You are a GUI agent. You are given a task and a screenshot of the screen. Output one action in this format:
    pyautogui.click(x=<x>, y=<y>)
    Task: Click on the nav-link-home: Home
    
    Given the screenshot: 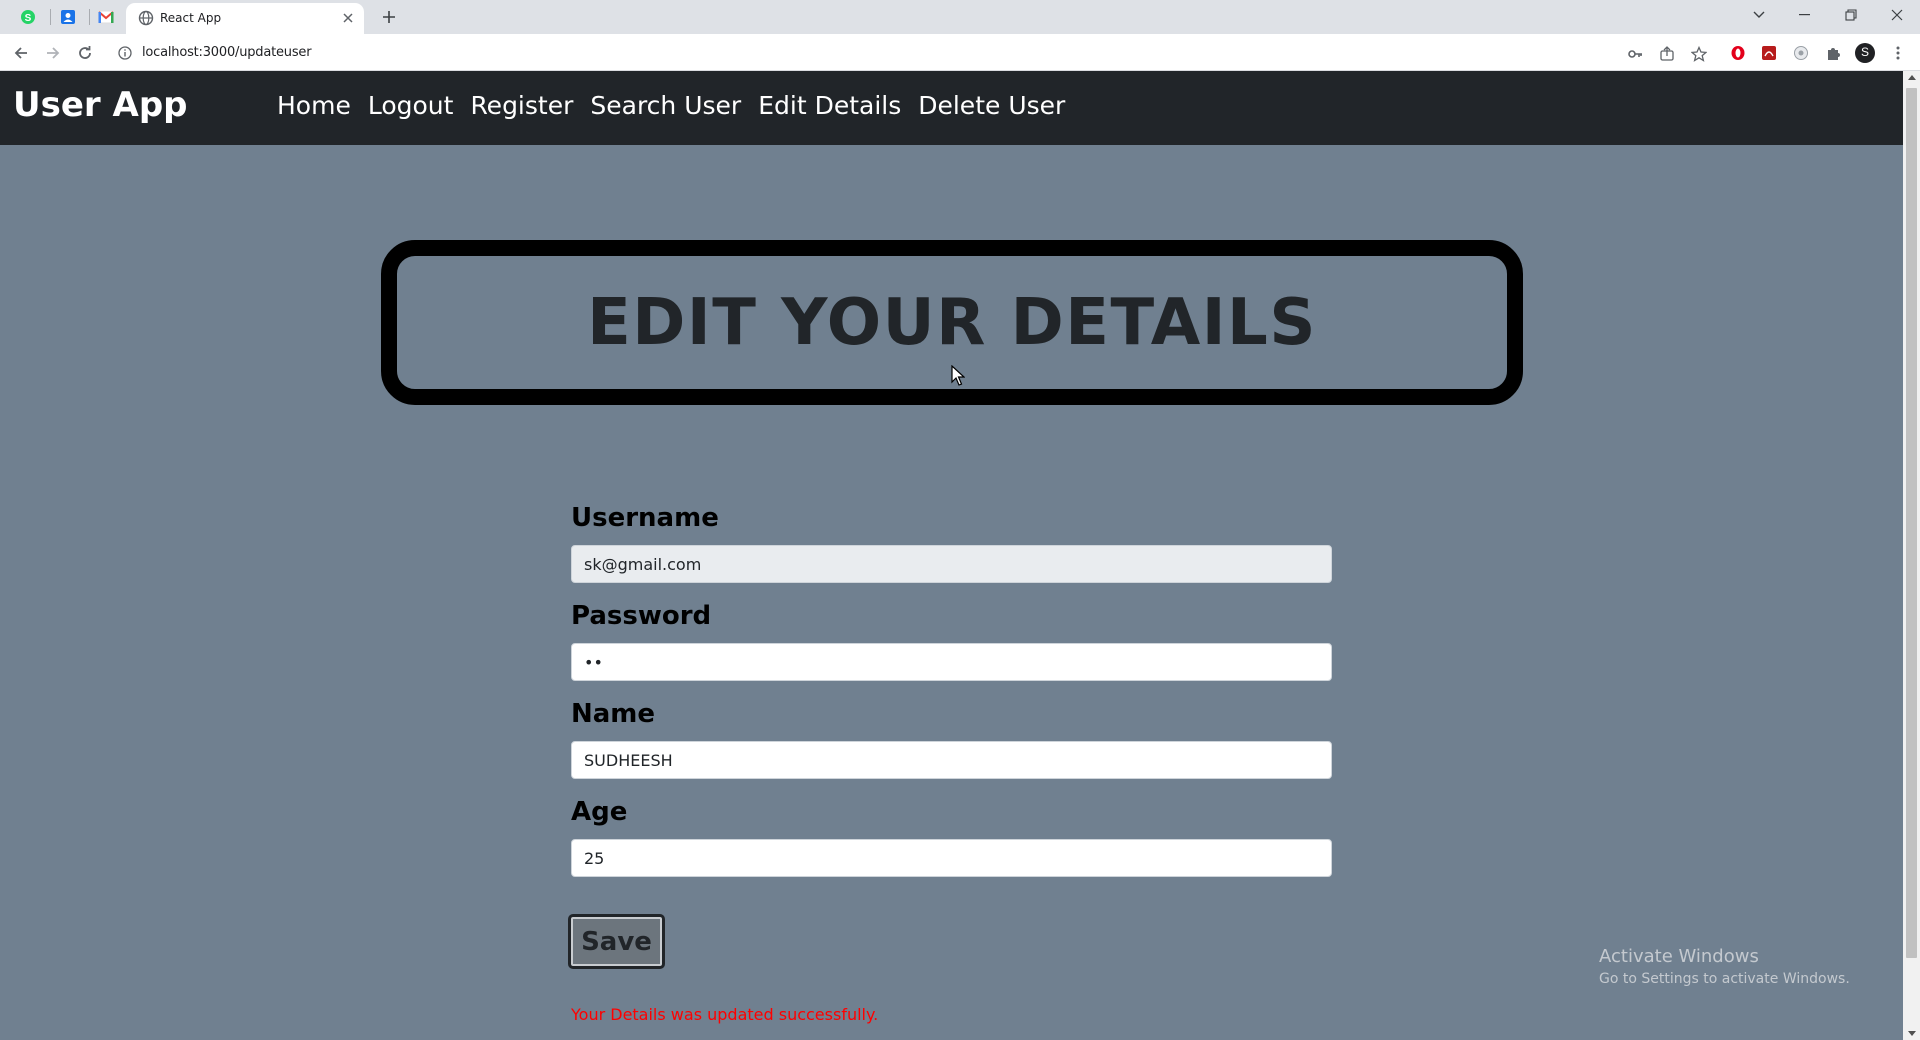 What is the action you would take?
    pyautogui.click(x=314, y=105)
    